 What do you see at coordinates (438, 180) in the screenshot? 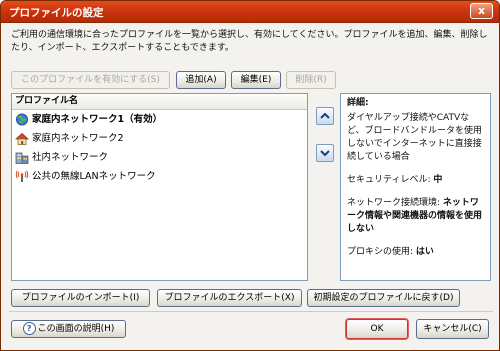
I see `security-level-value: 中` at bounding box center [438, 180].